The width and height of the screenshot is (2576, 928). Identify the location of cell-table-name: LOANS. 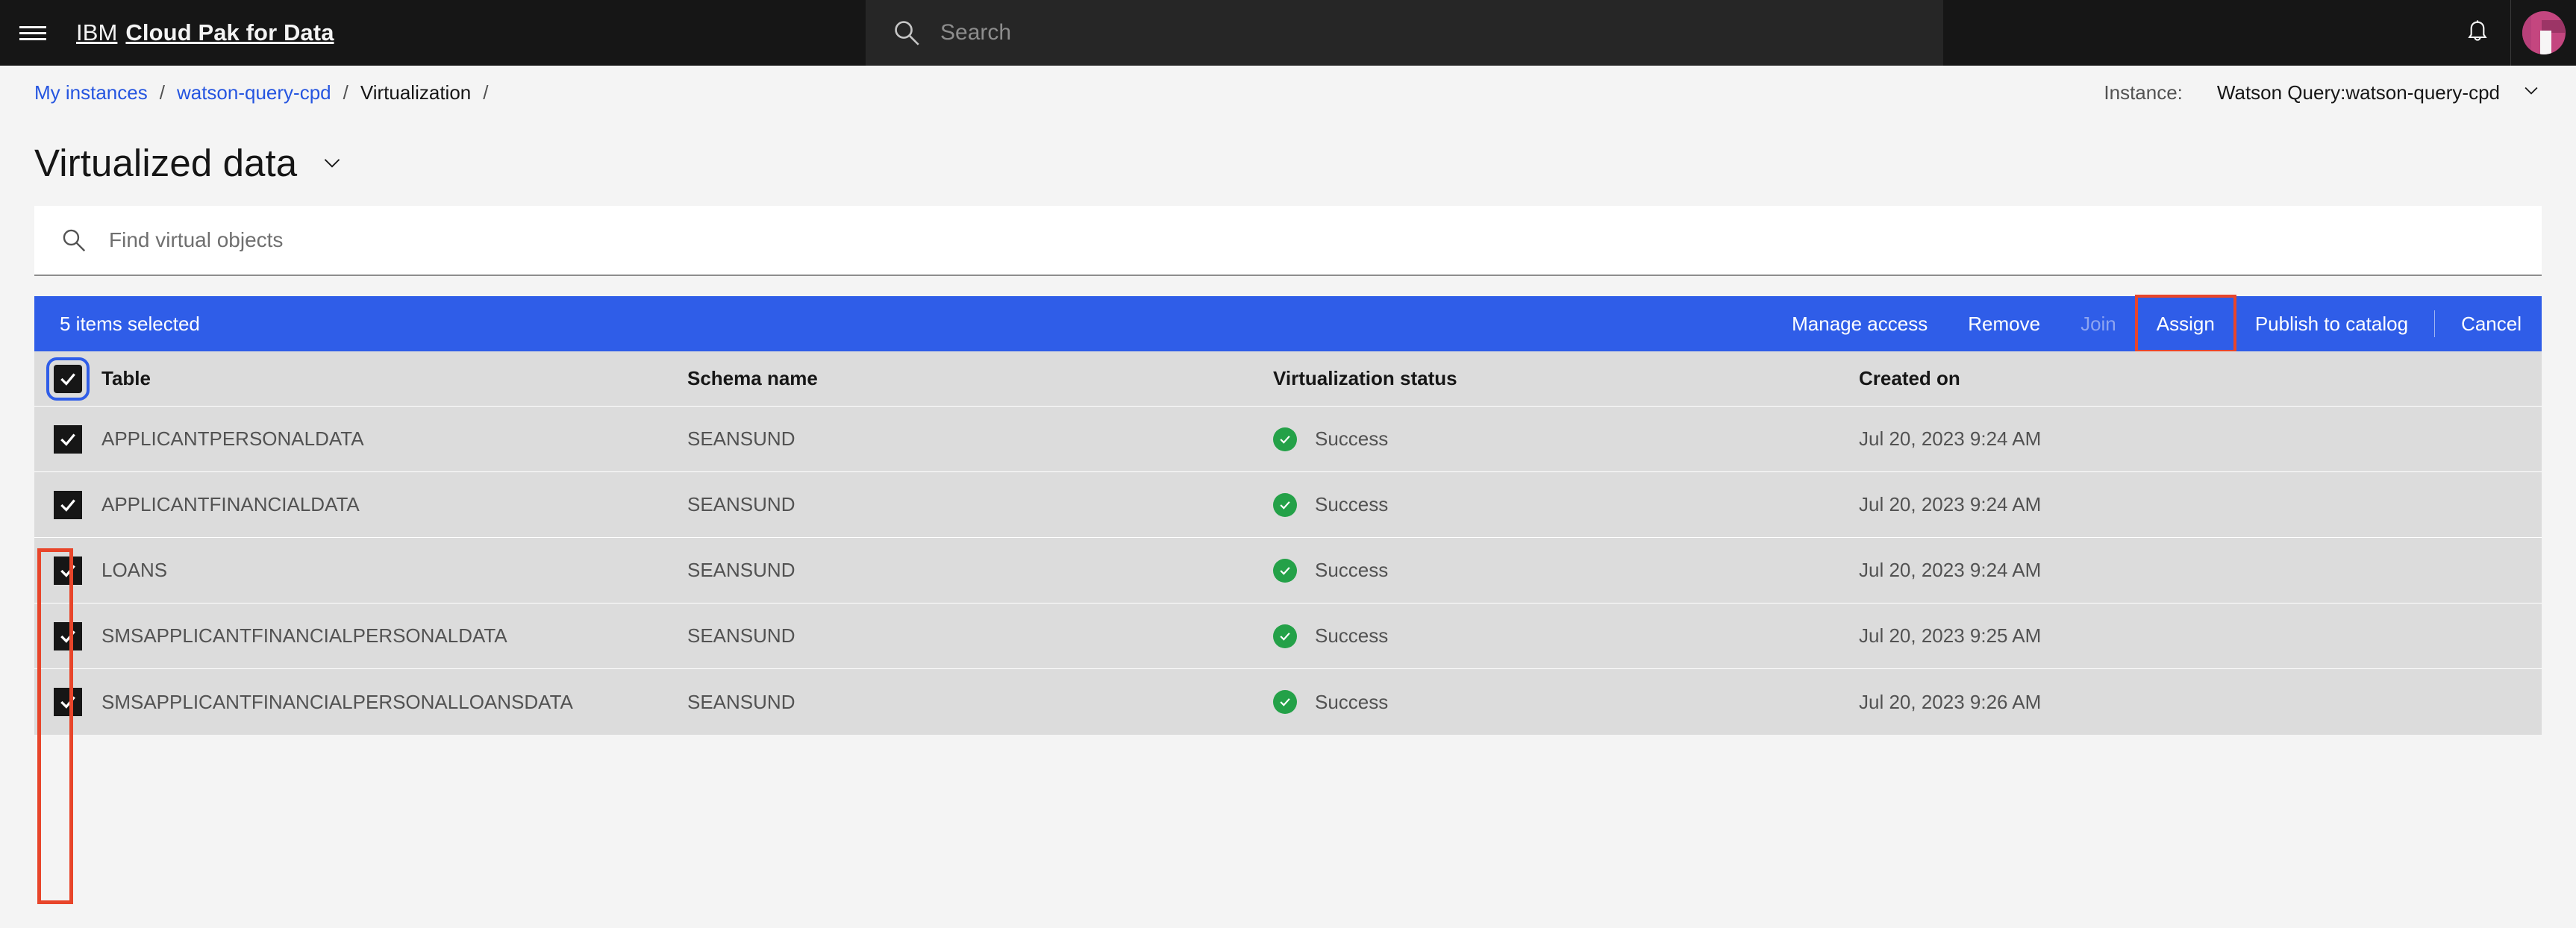
(134, 570).